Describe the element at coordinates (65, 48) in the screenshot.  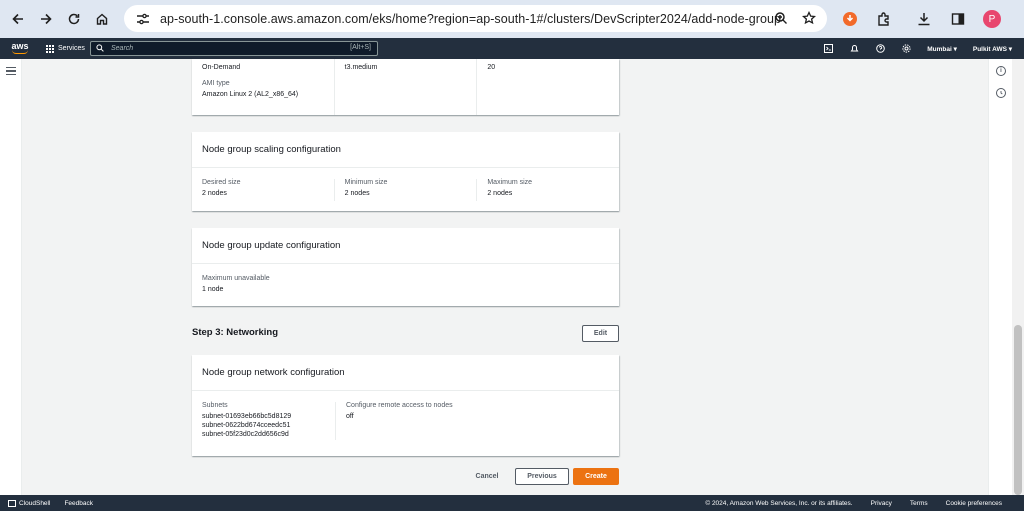
I see `services-menu: Services` at that location.